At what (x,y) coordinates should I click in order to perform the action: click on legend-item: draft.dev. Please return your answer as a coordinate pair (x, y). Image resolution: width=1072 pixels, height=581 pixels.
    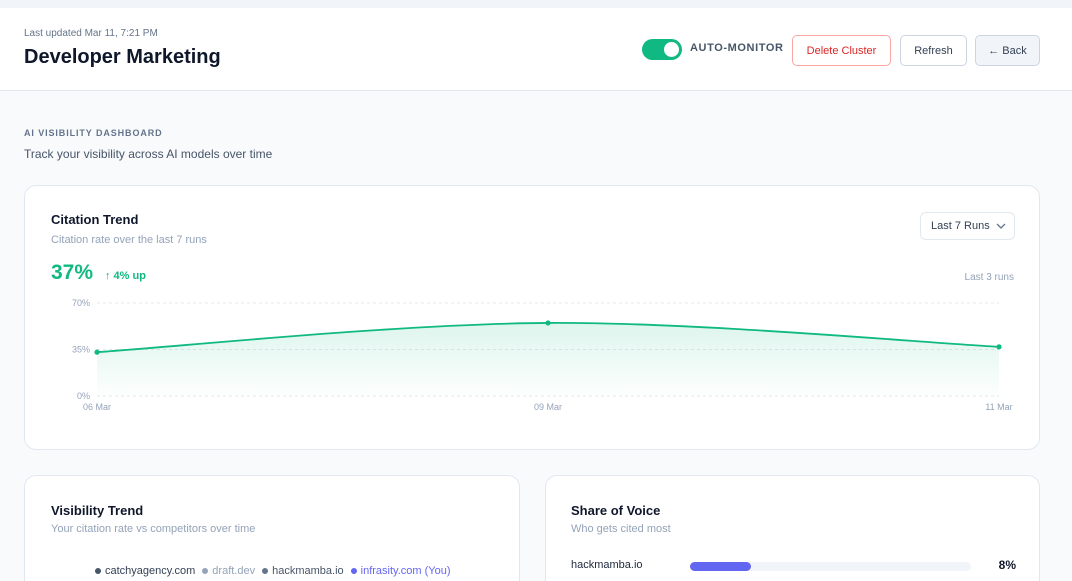
    Looking at the image, I should click on (228, 571).